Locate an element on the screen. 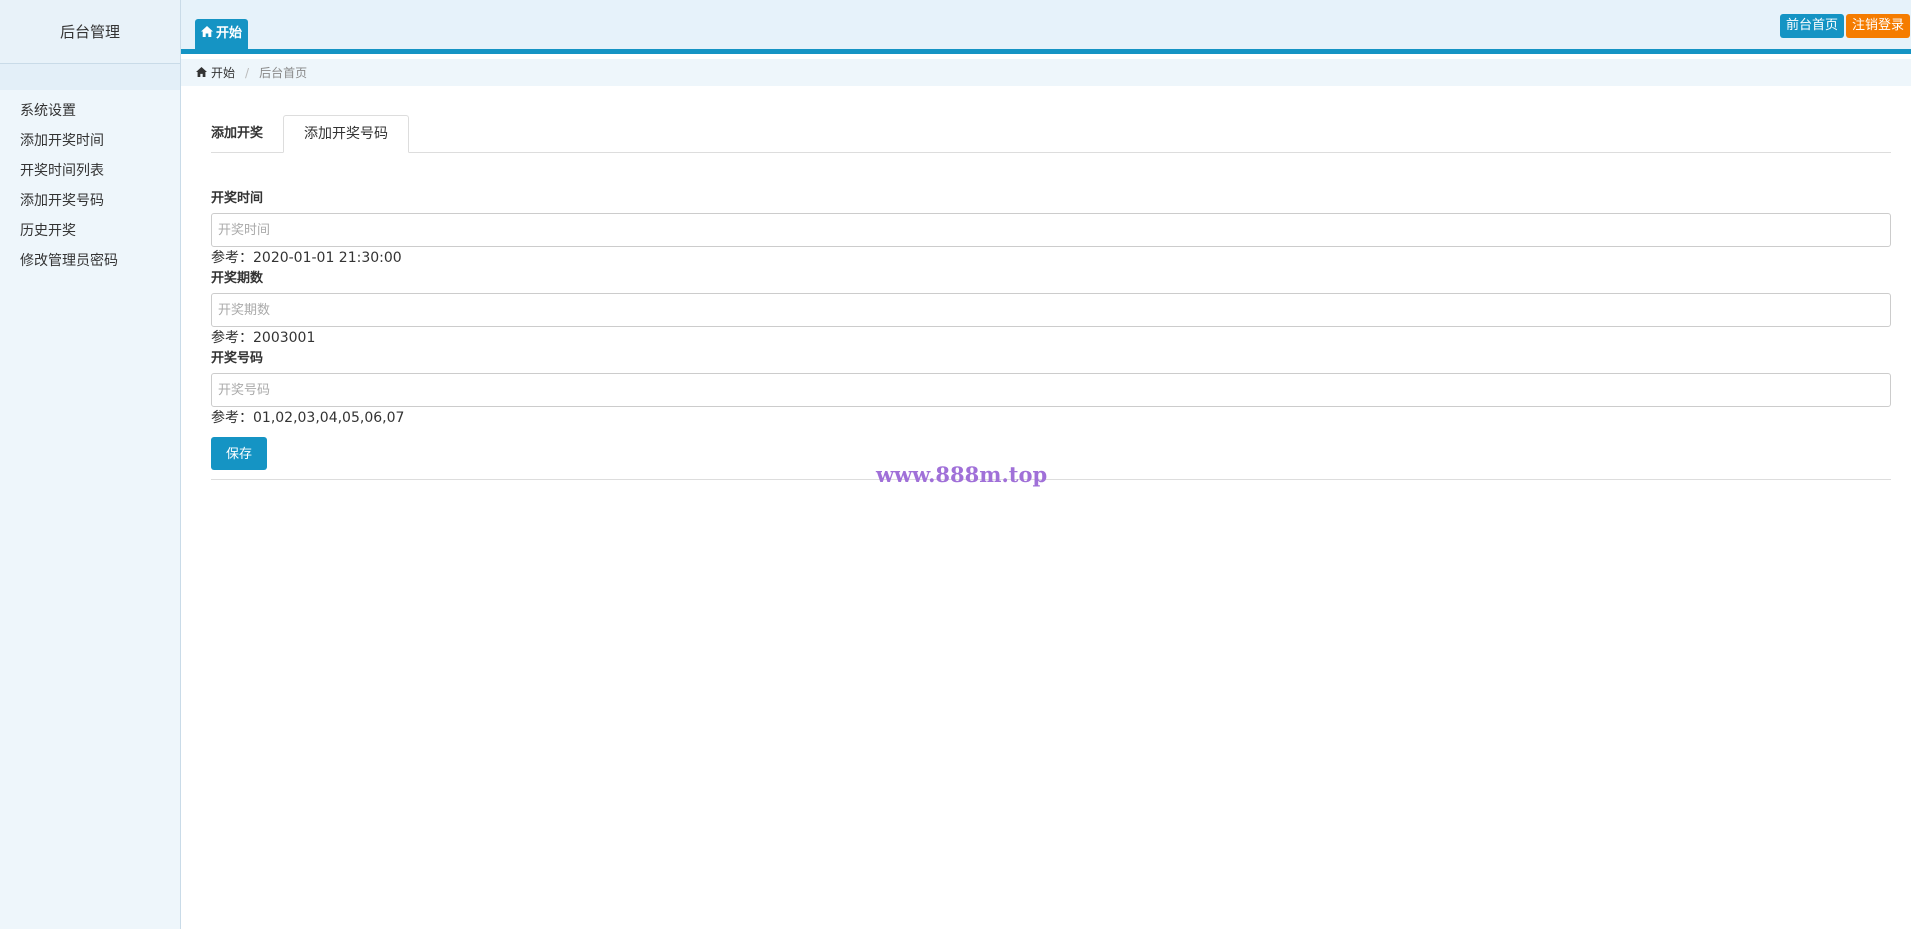 The image size is (1911, 929). field-group-draw-number: 开奖号码 参考：01,02,03,04,05,06,07 is located at coordinates (1051, 389).